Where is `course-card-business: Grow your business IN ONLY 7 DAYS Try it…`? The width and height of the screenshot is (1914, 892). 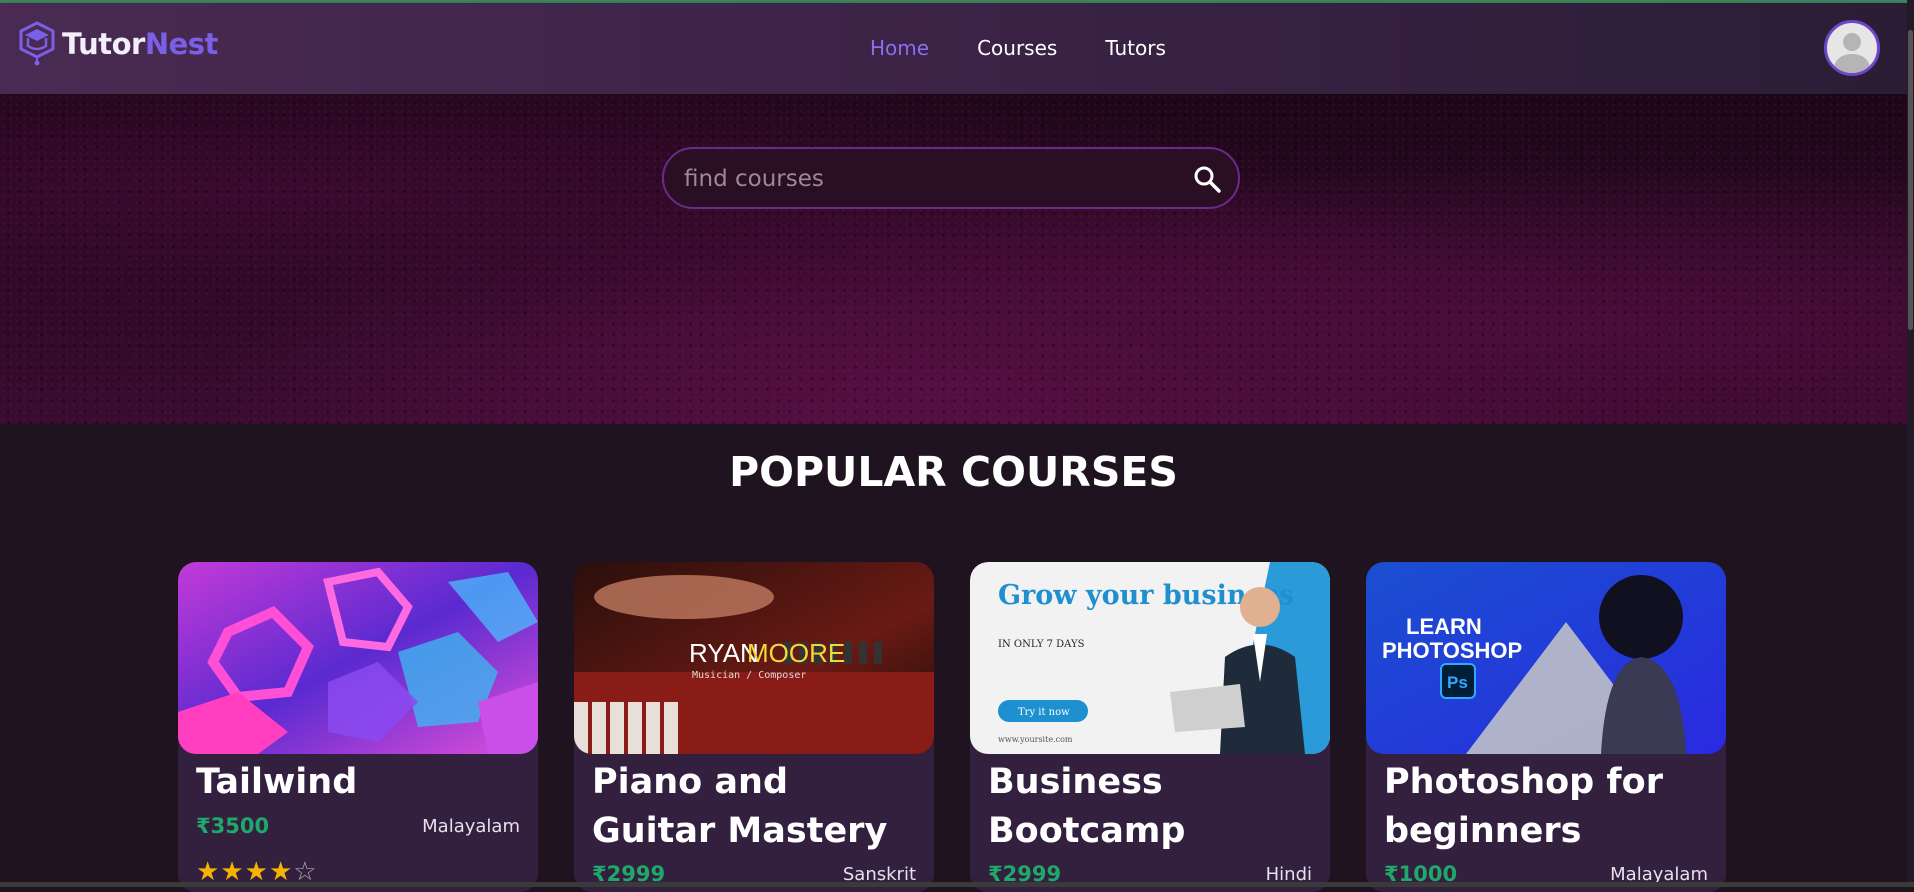 course-card-business: Grow your business IN ONLY 7 DAYS Try it… is located at coordinates (1150, 727).